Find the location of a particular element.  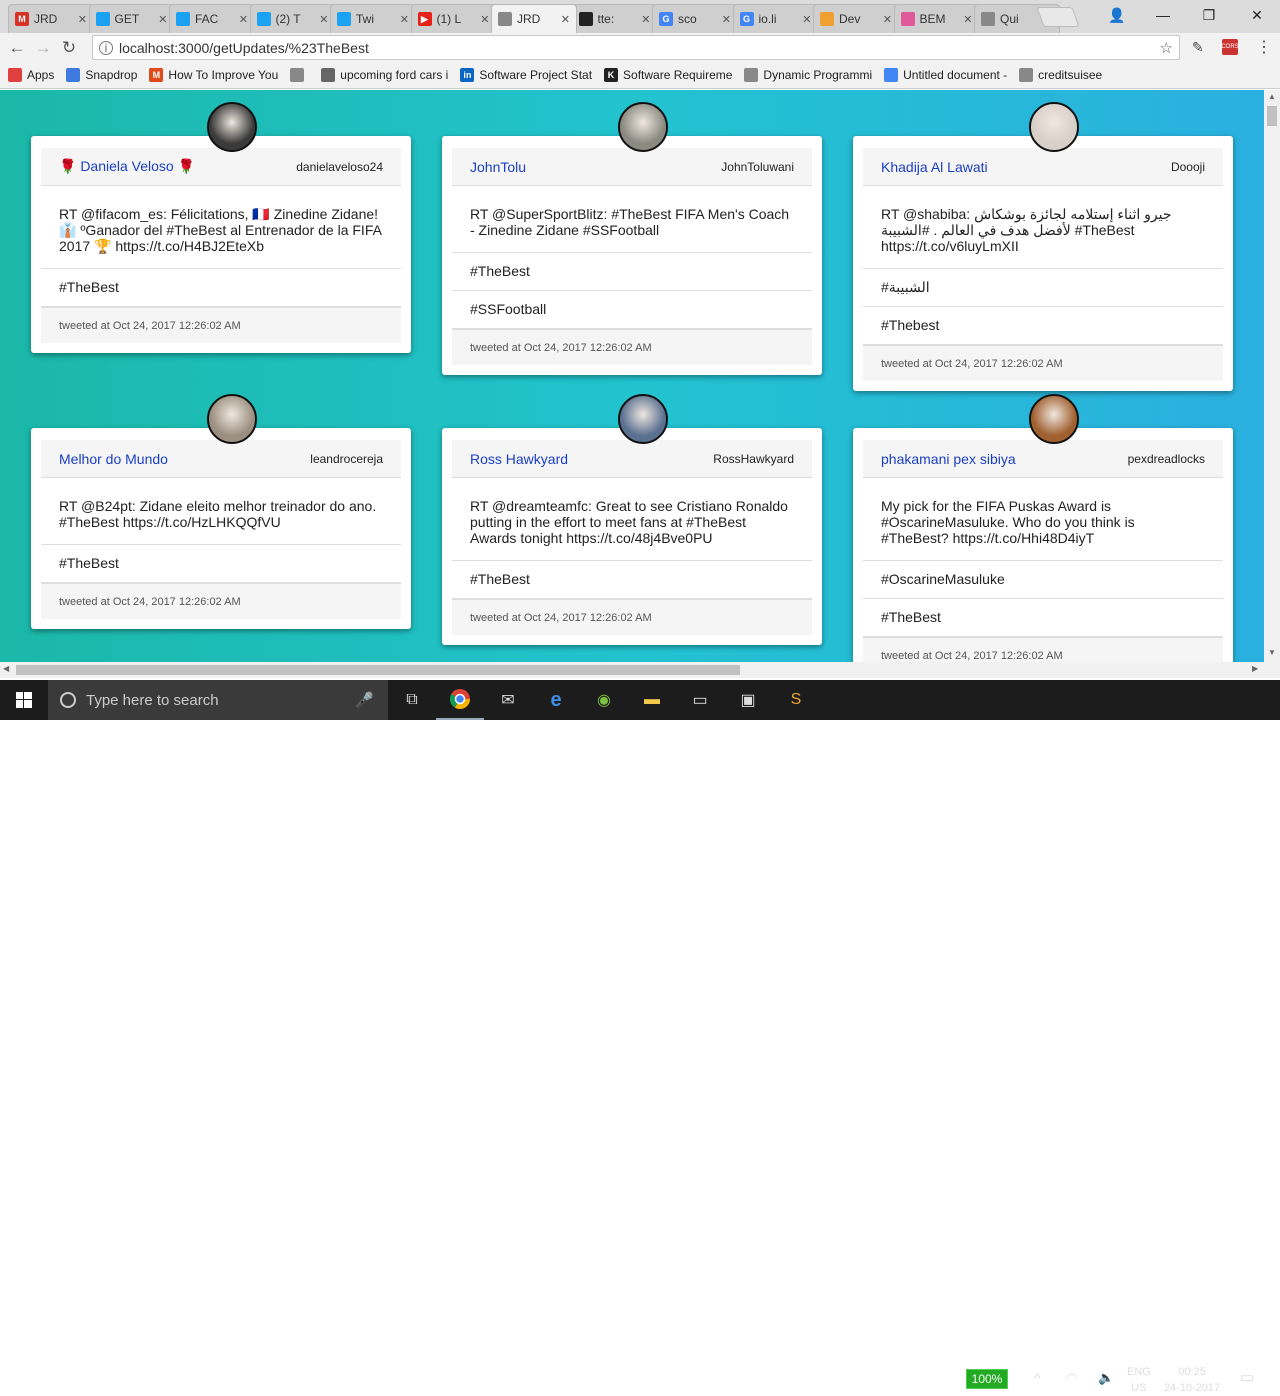

tab: M JRD ✕ is located at coordinates (51, 18).